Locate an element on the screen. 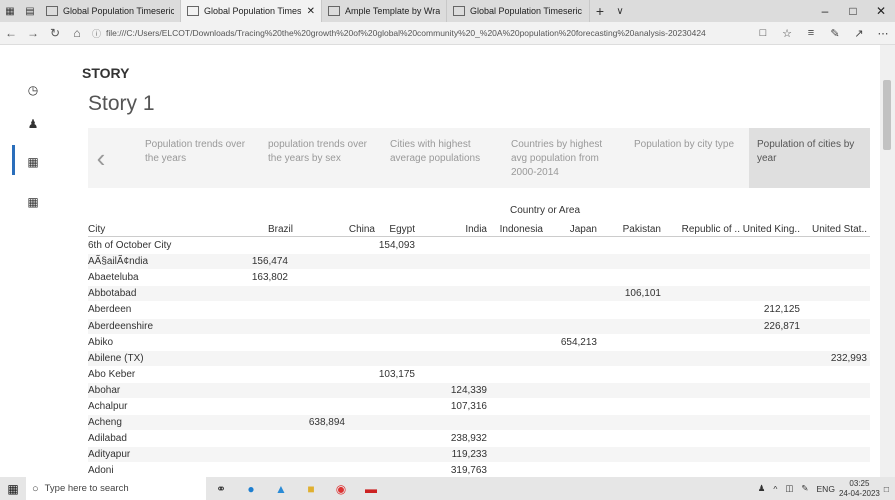 This screenshot has height=500, width=895. story-point-1: Population trends over the years is located at coordinates (195, 152).